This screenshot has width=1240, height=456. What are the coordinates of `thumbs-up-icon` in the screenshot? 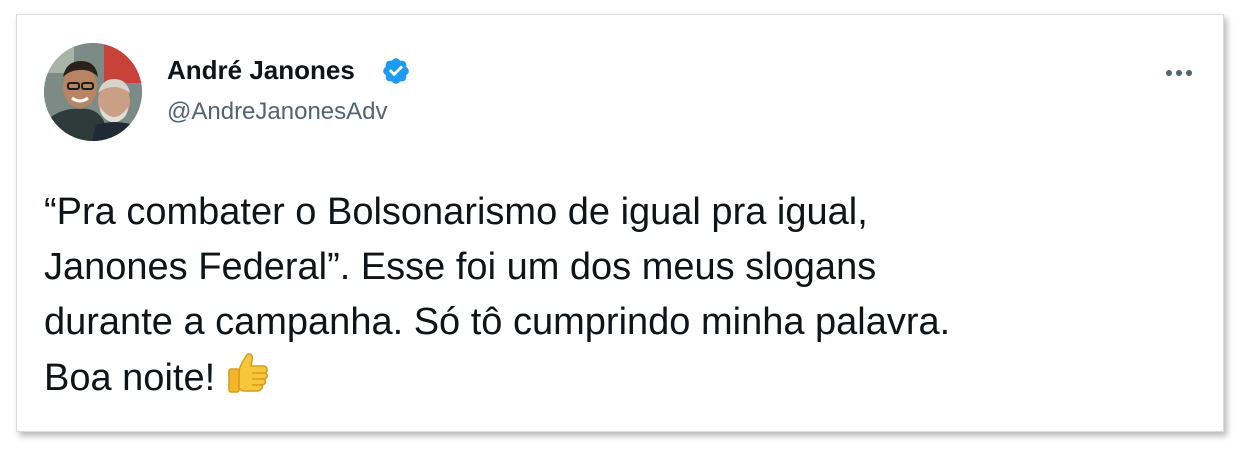 It's located at (248, 373).